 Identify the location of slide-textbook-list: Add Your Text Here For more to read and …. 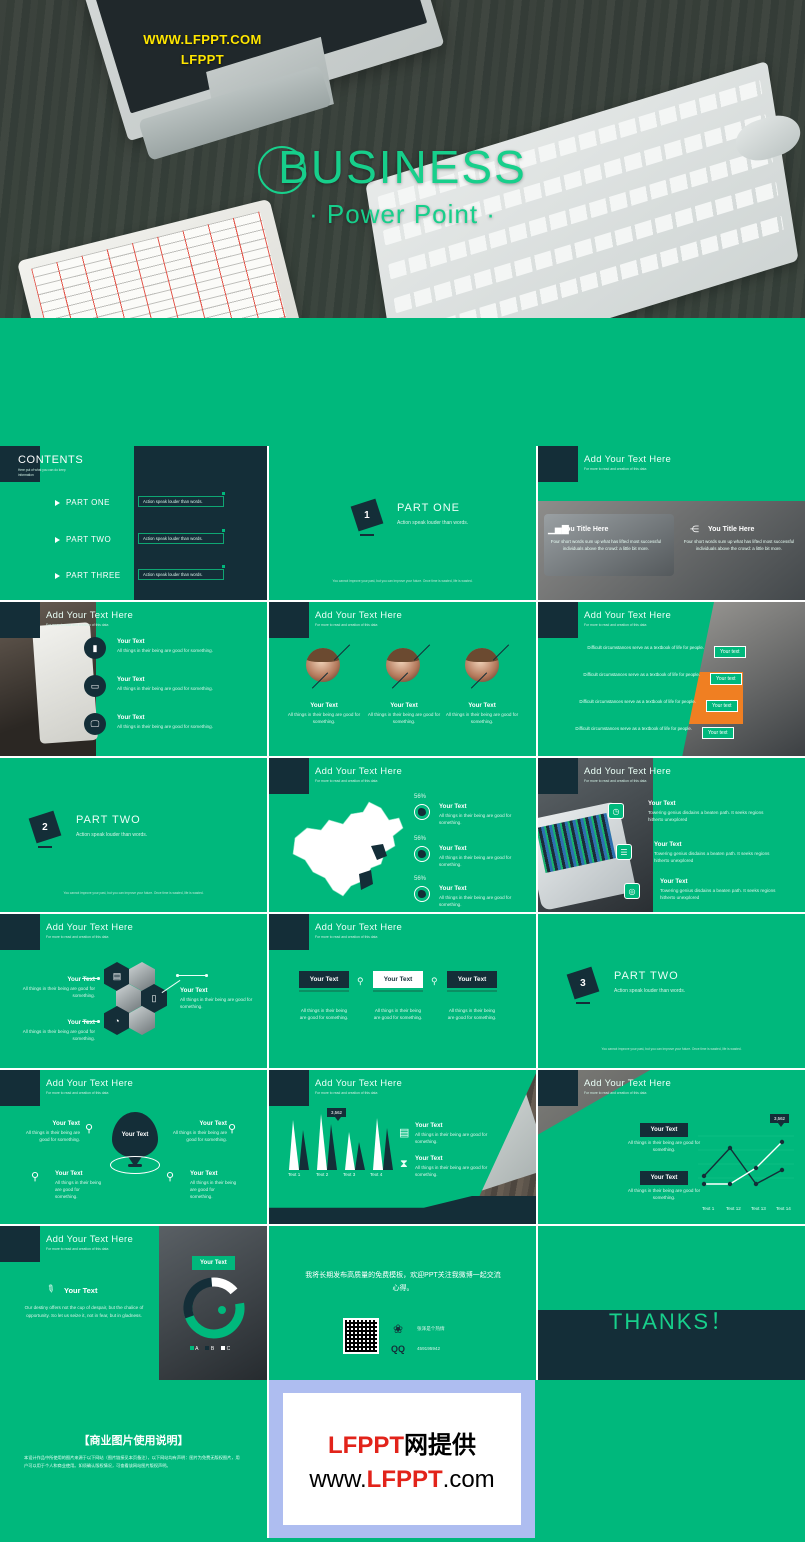
(671, 679).